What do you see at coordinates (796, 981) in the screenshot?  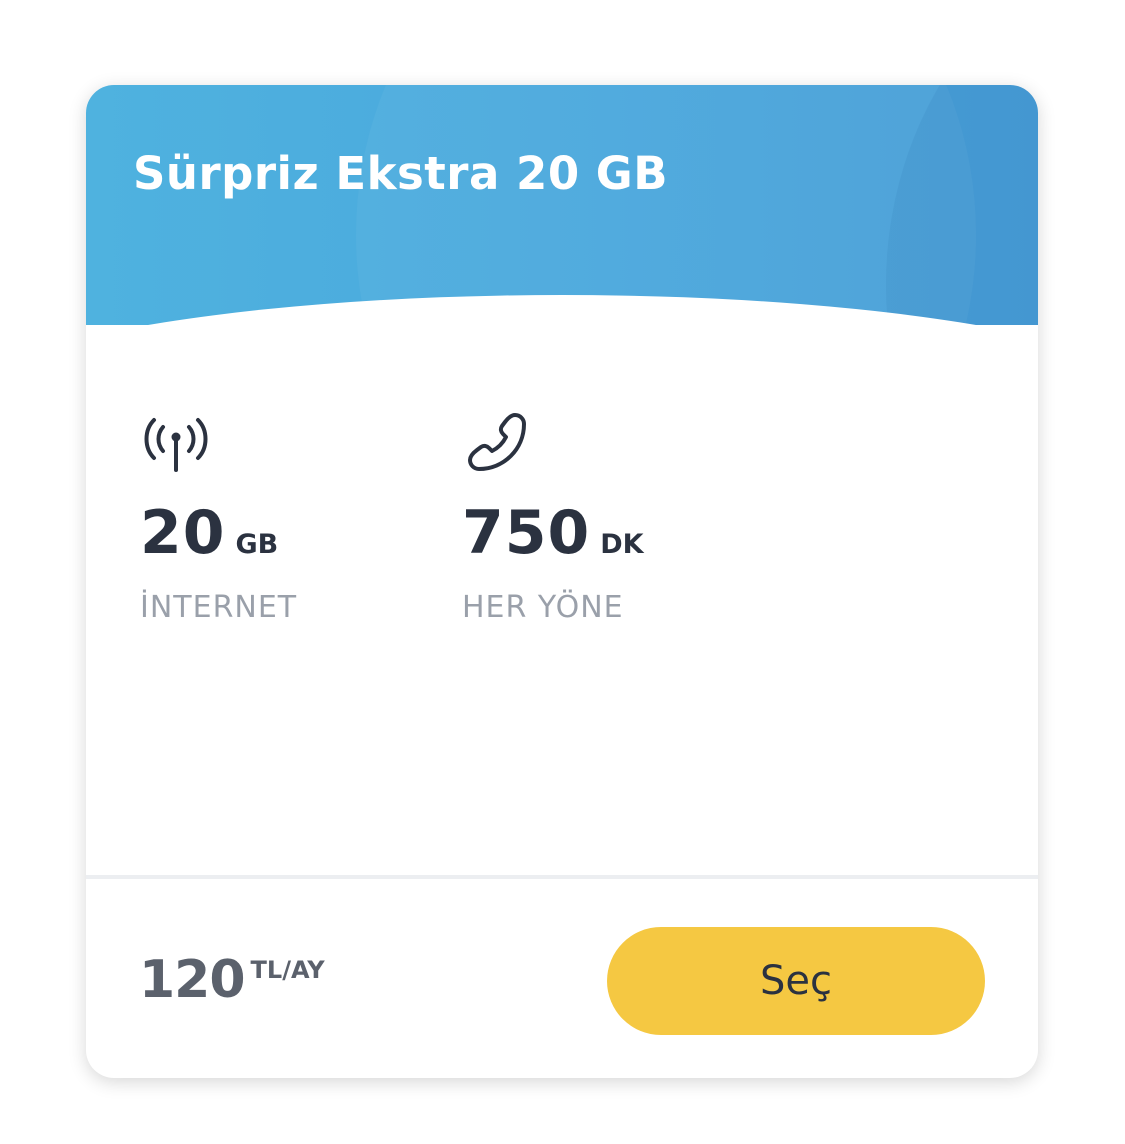 I see `select-button: Seç` at bounding box center [796, 981].